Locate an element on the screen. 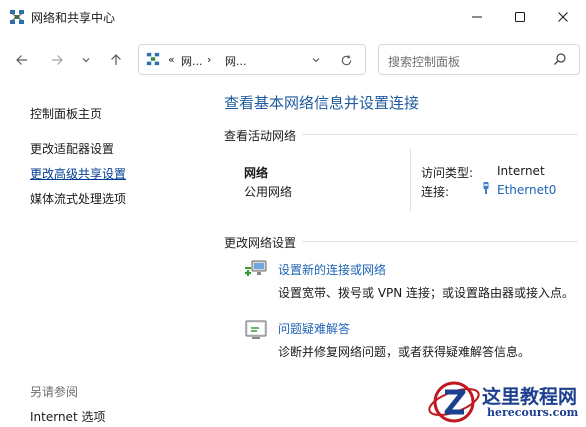  ethernet-link: Ethernet0 is located at coordinates (526, 190).